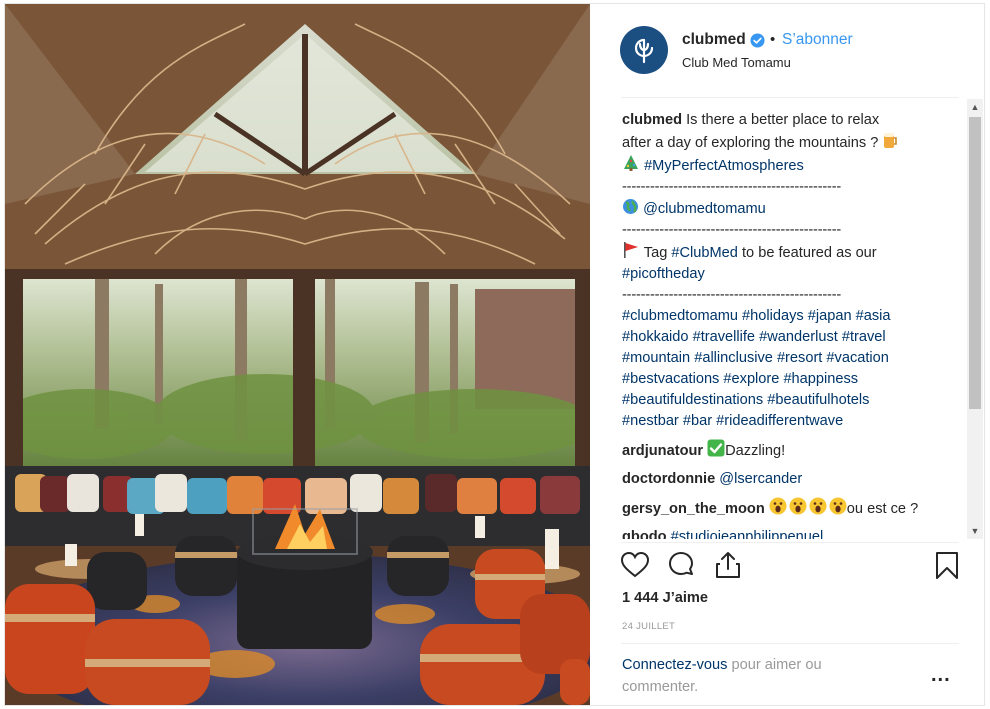 The image size is (990, 709). What do you see at coordinates (736, 62) in the screenshot?
I see `post-location: Club Med Tomamu` at bounding box center [736, 62].